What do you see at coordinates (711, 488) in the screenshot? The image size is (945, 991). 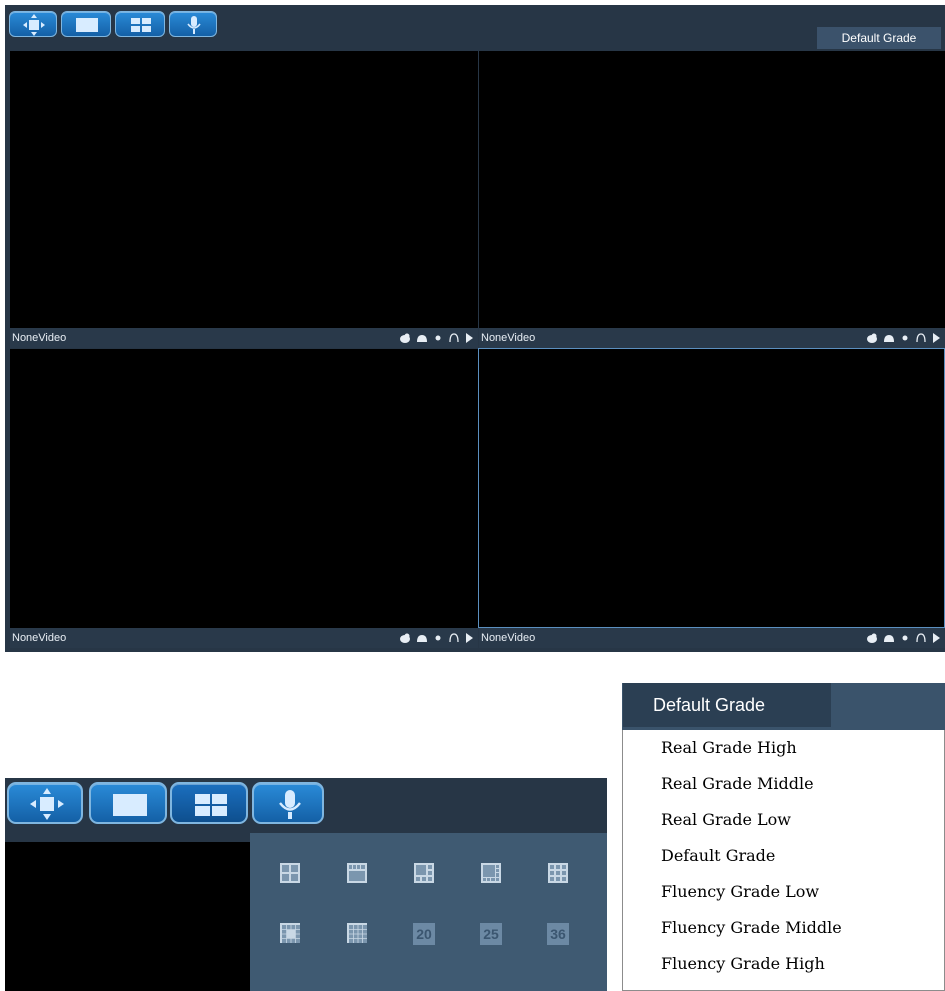 I see `video-cell-4-selected` at bounding box center [711, 488].